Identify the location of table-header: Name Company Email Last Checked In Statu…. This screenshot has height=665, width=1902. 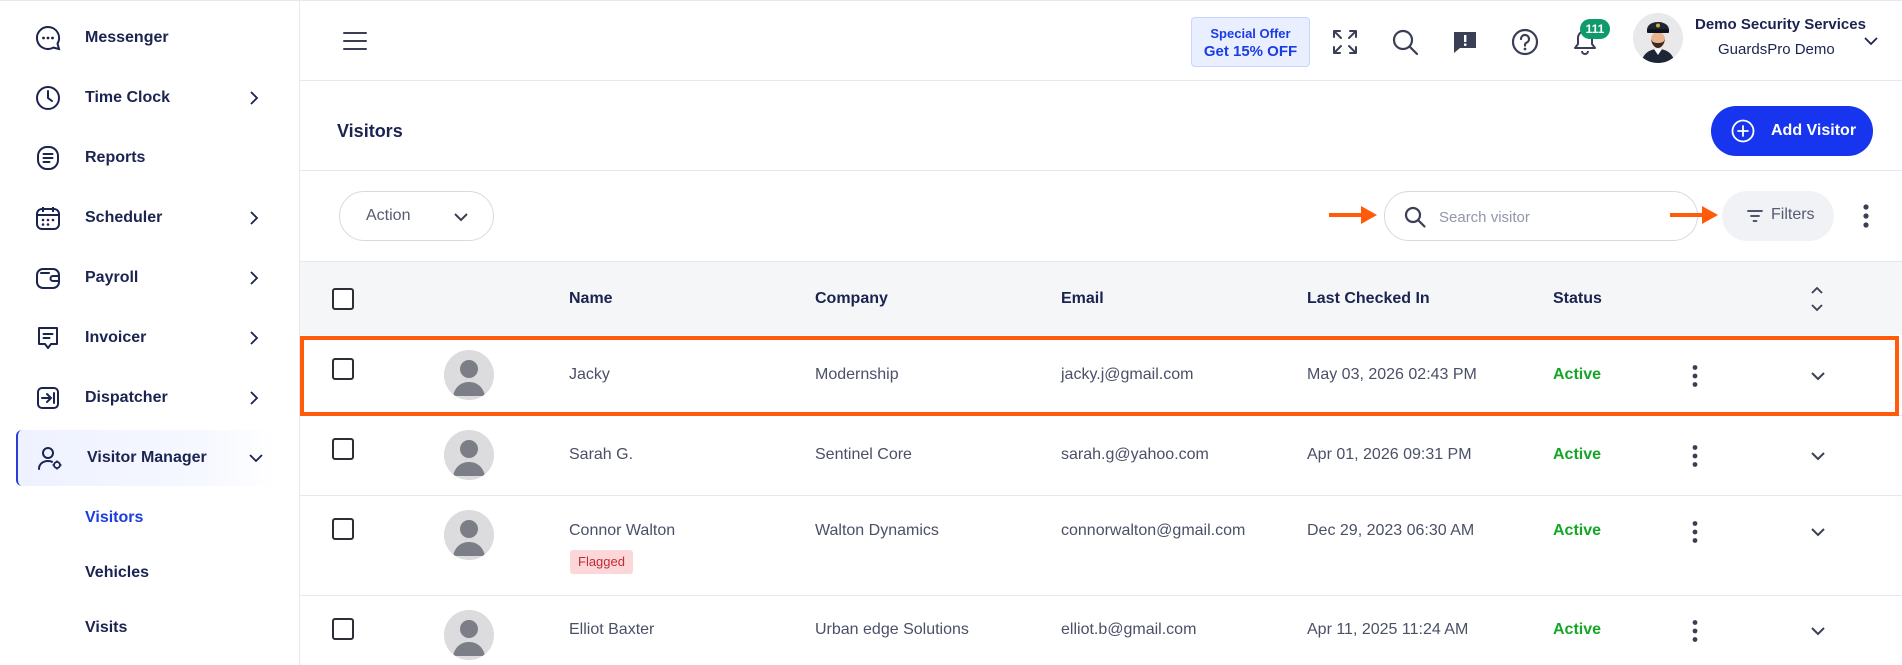
(1101, 298).